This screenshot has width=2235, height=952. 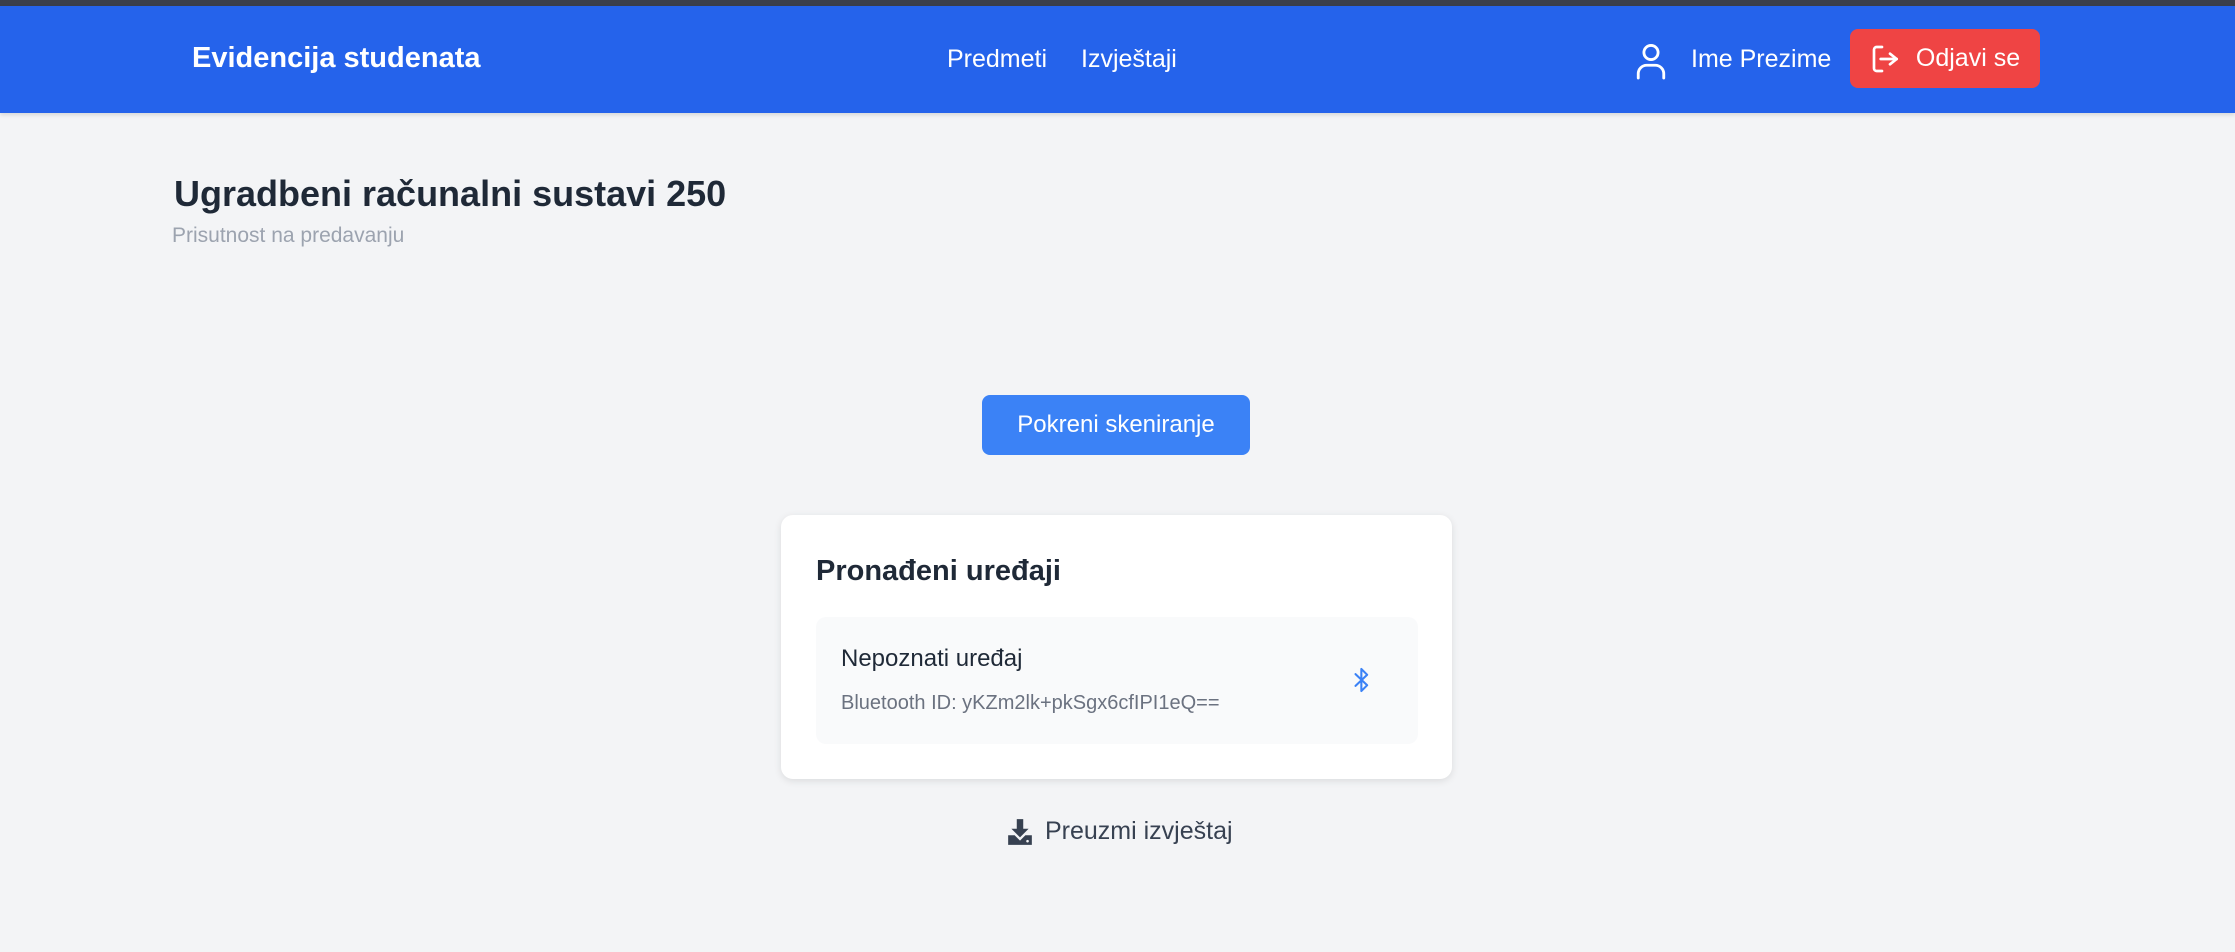 What do you see at coordinates (1761, 59) in the screenshot?
I see `user-name: Ime Prezime` at bounding box center [1761, 59].